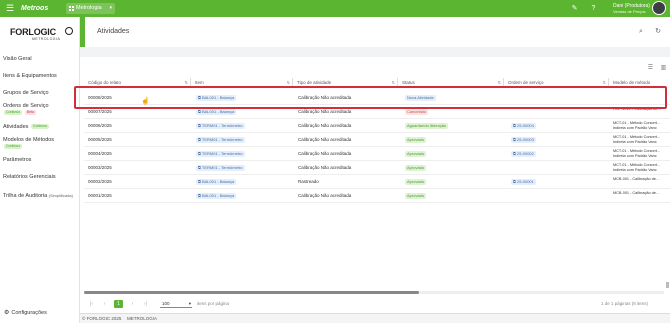 This screenshot has height=323, width=670. Describe the element at coordinates (199, 82) in the screenshot. I see `column-label: Item` at that location.